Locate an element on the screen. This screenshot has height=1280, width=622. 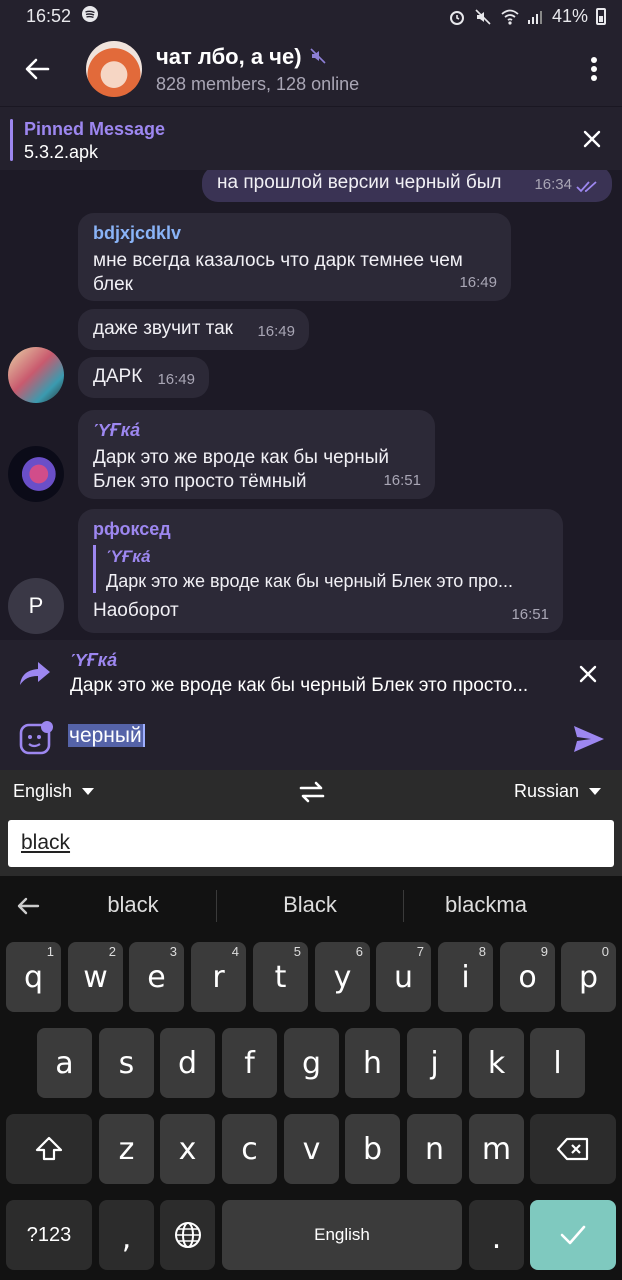
message-text: Наоборот is located at coordinates (136, 610).